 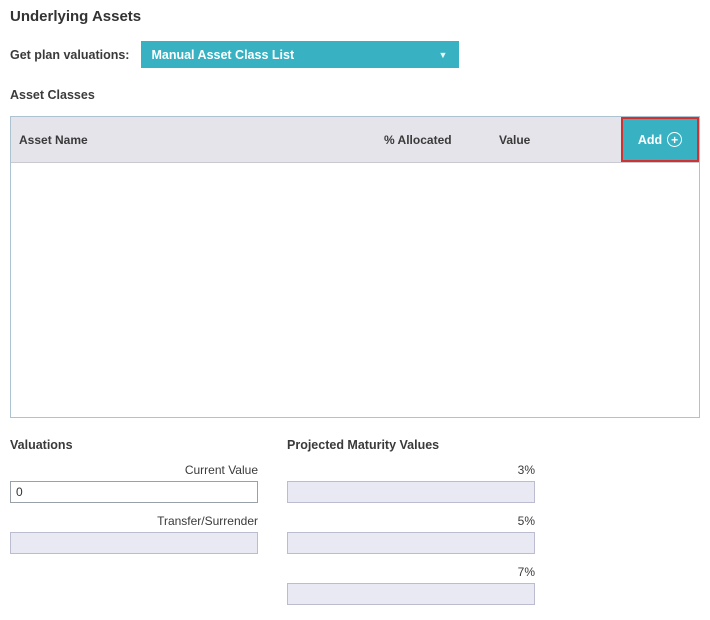 What do you see at coordinates (363, 445) in the screenshot?
I see `projected-maturity-heading: Projected Maturity Values` at bounding box center [363, 445].